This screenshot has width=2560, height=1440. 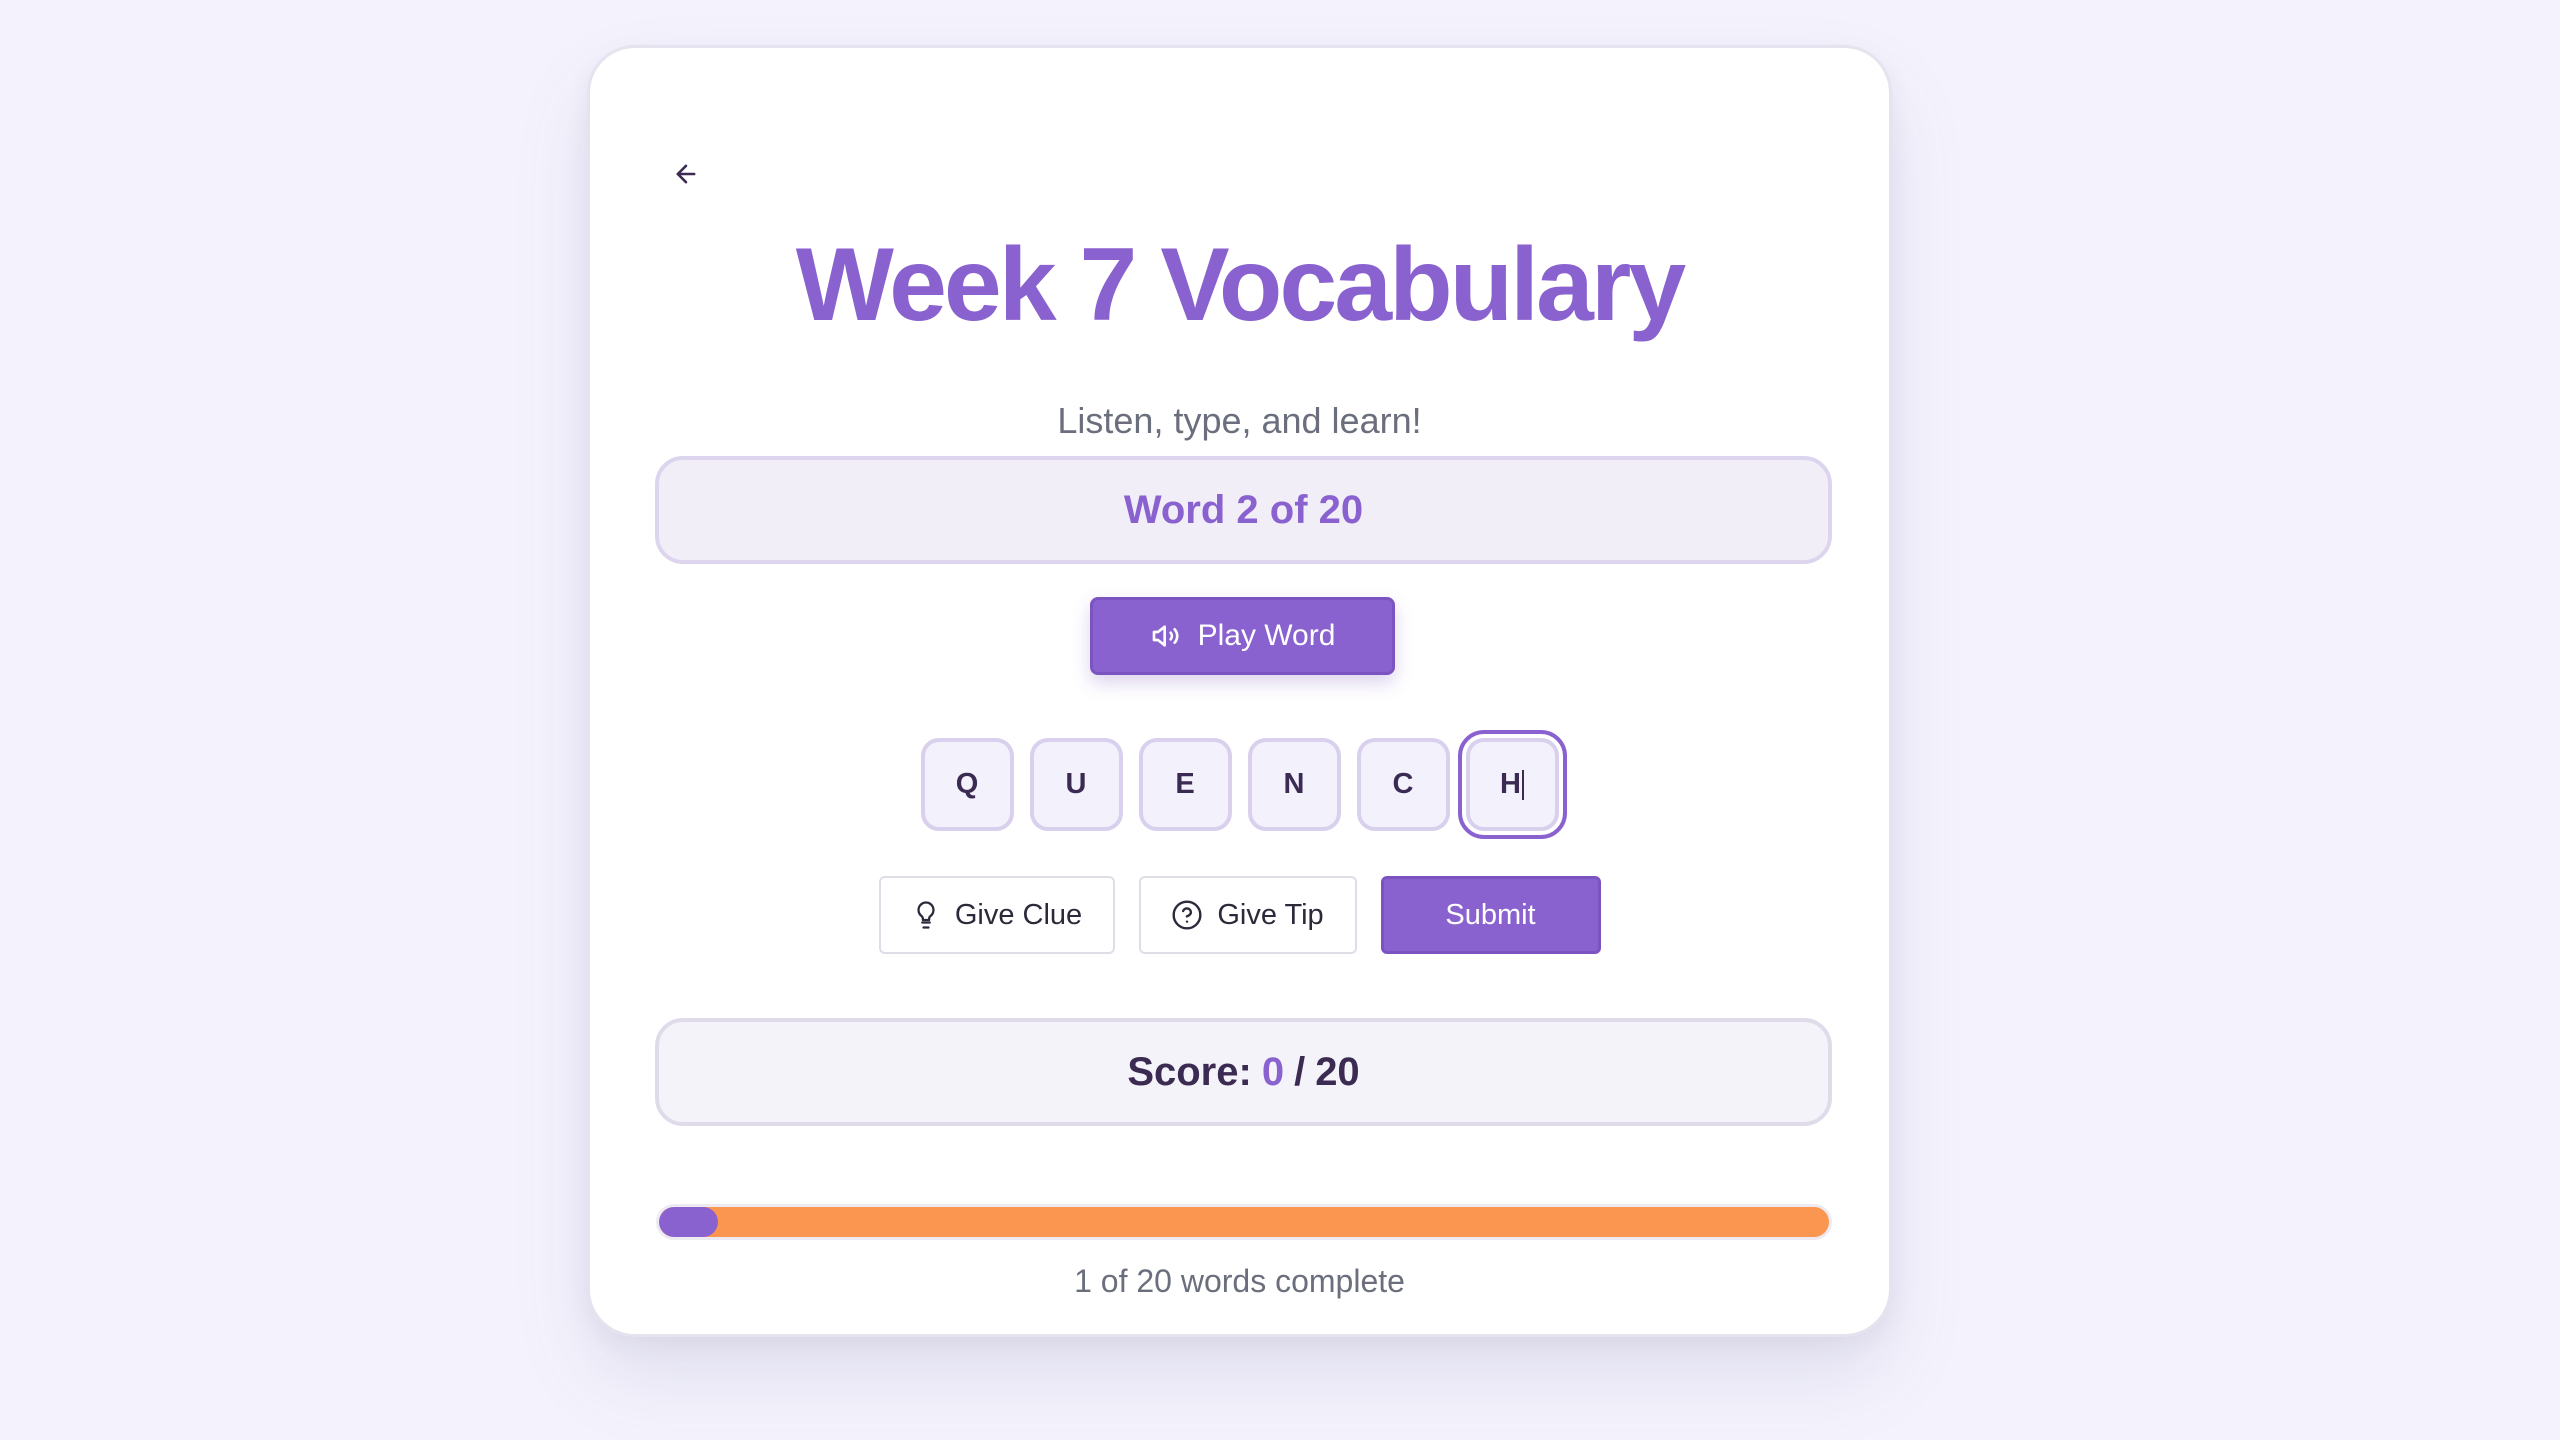 I want to click on back-button, so click(x=686, y=174).